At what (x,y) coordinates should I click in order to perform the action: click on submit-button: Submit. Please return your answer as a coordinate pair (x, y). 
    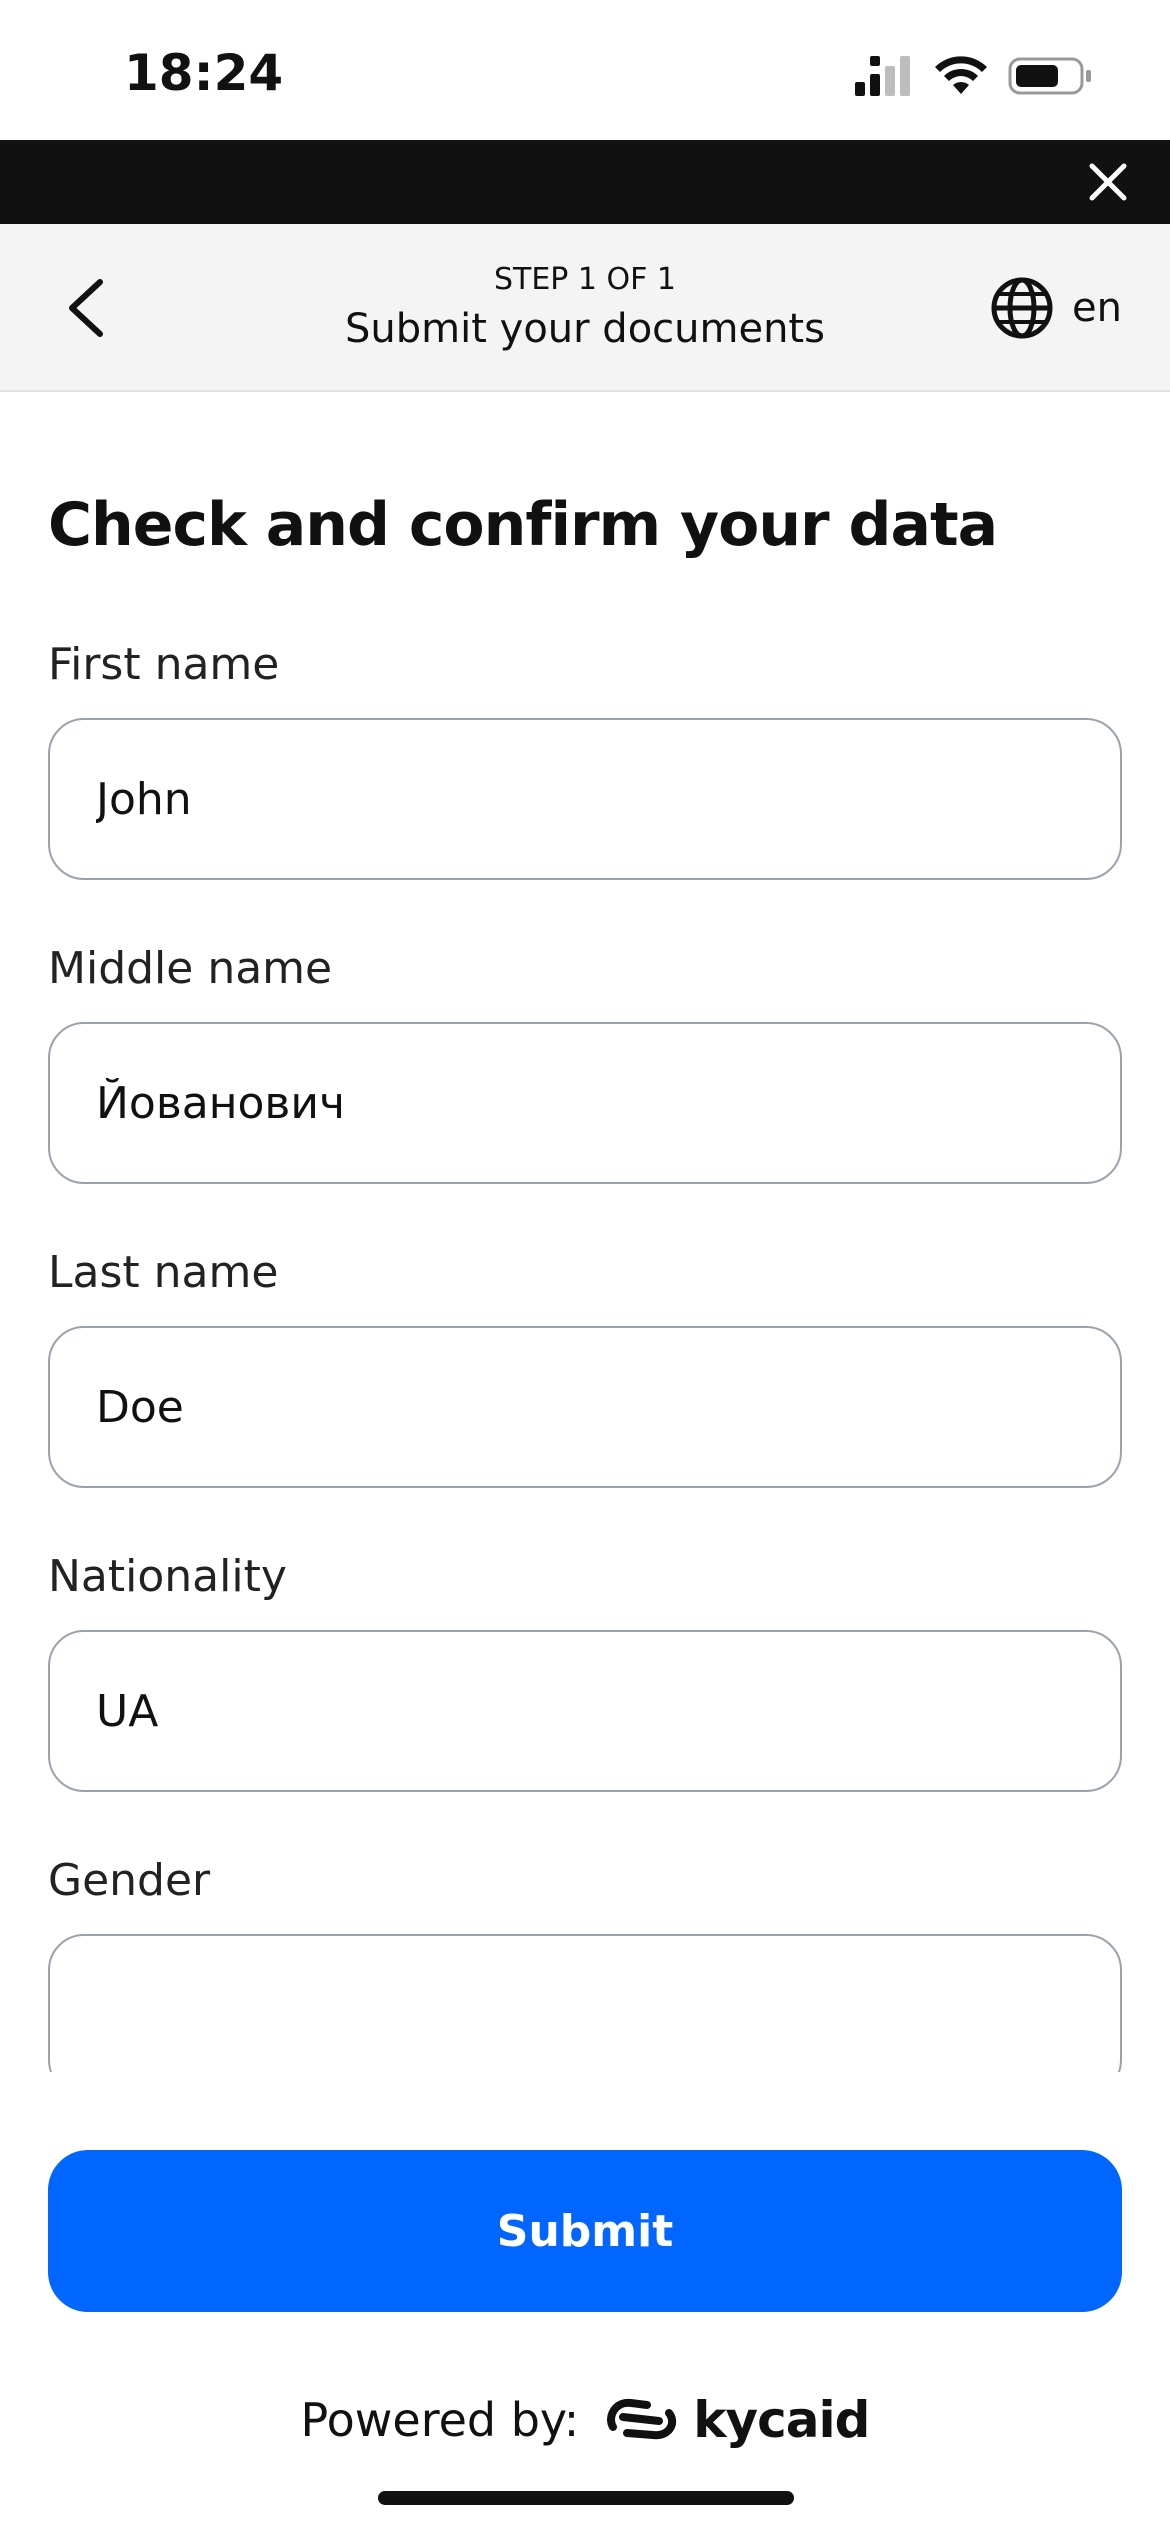
    Looking at the image, I should click on (585, 2231).